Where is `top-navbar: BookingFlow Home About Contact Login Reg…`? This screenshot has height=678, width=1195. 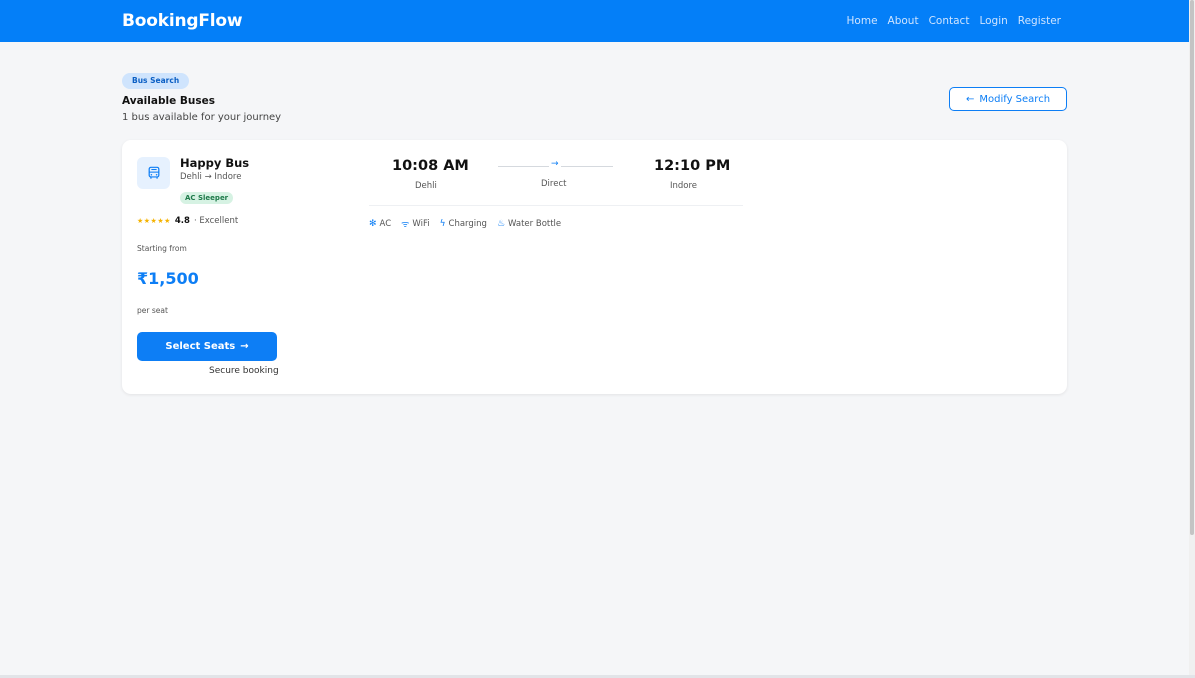 top-navbar: BookingFlow Home About Contact Login Reg… is located at coordinates (597, 21).